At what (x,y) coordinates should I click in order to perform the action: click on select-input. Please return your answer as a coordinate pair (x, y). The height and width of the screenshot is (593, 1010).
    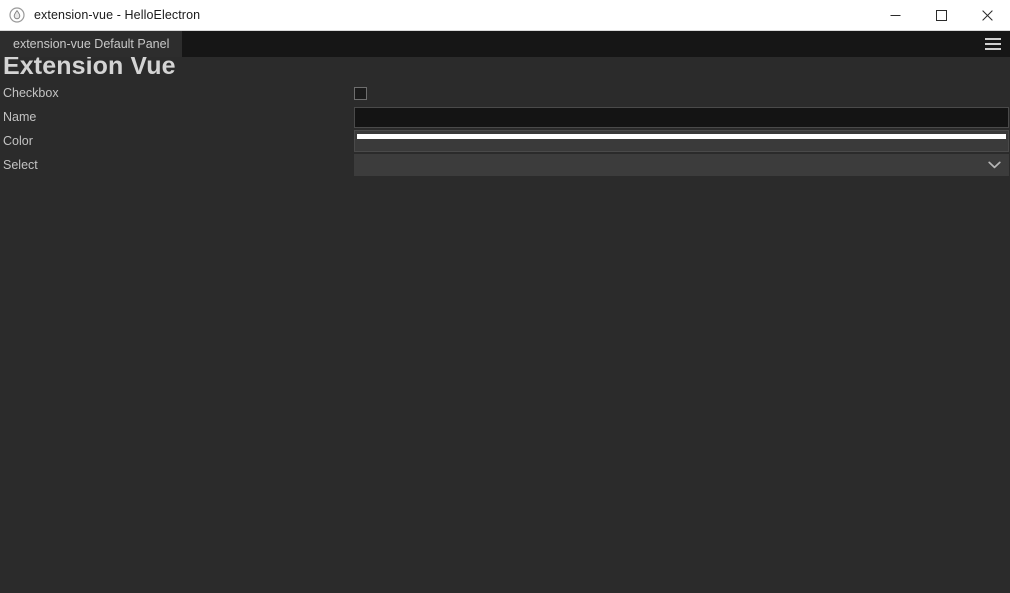
    Looking at the image, I should click on (681, 165).